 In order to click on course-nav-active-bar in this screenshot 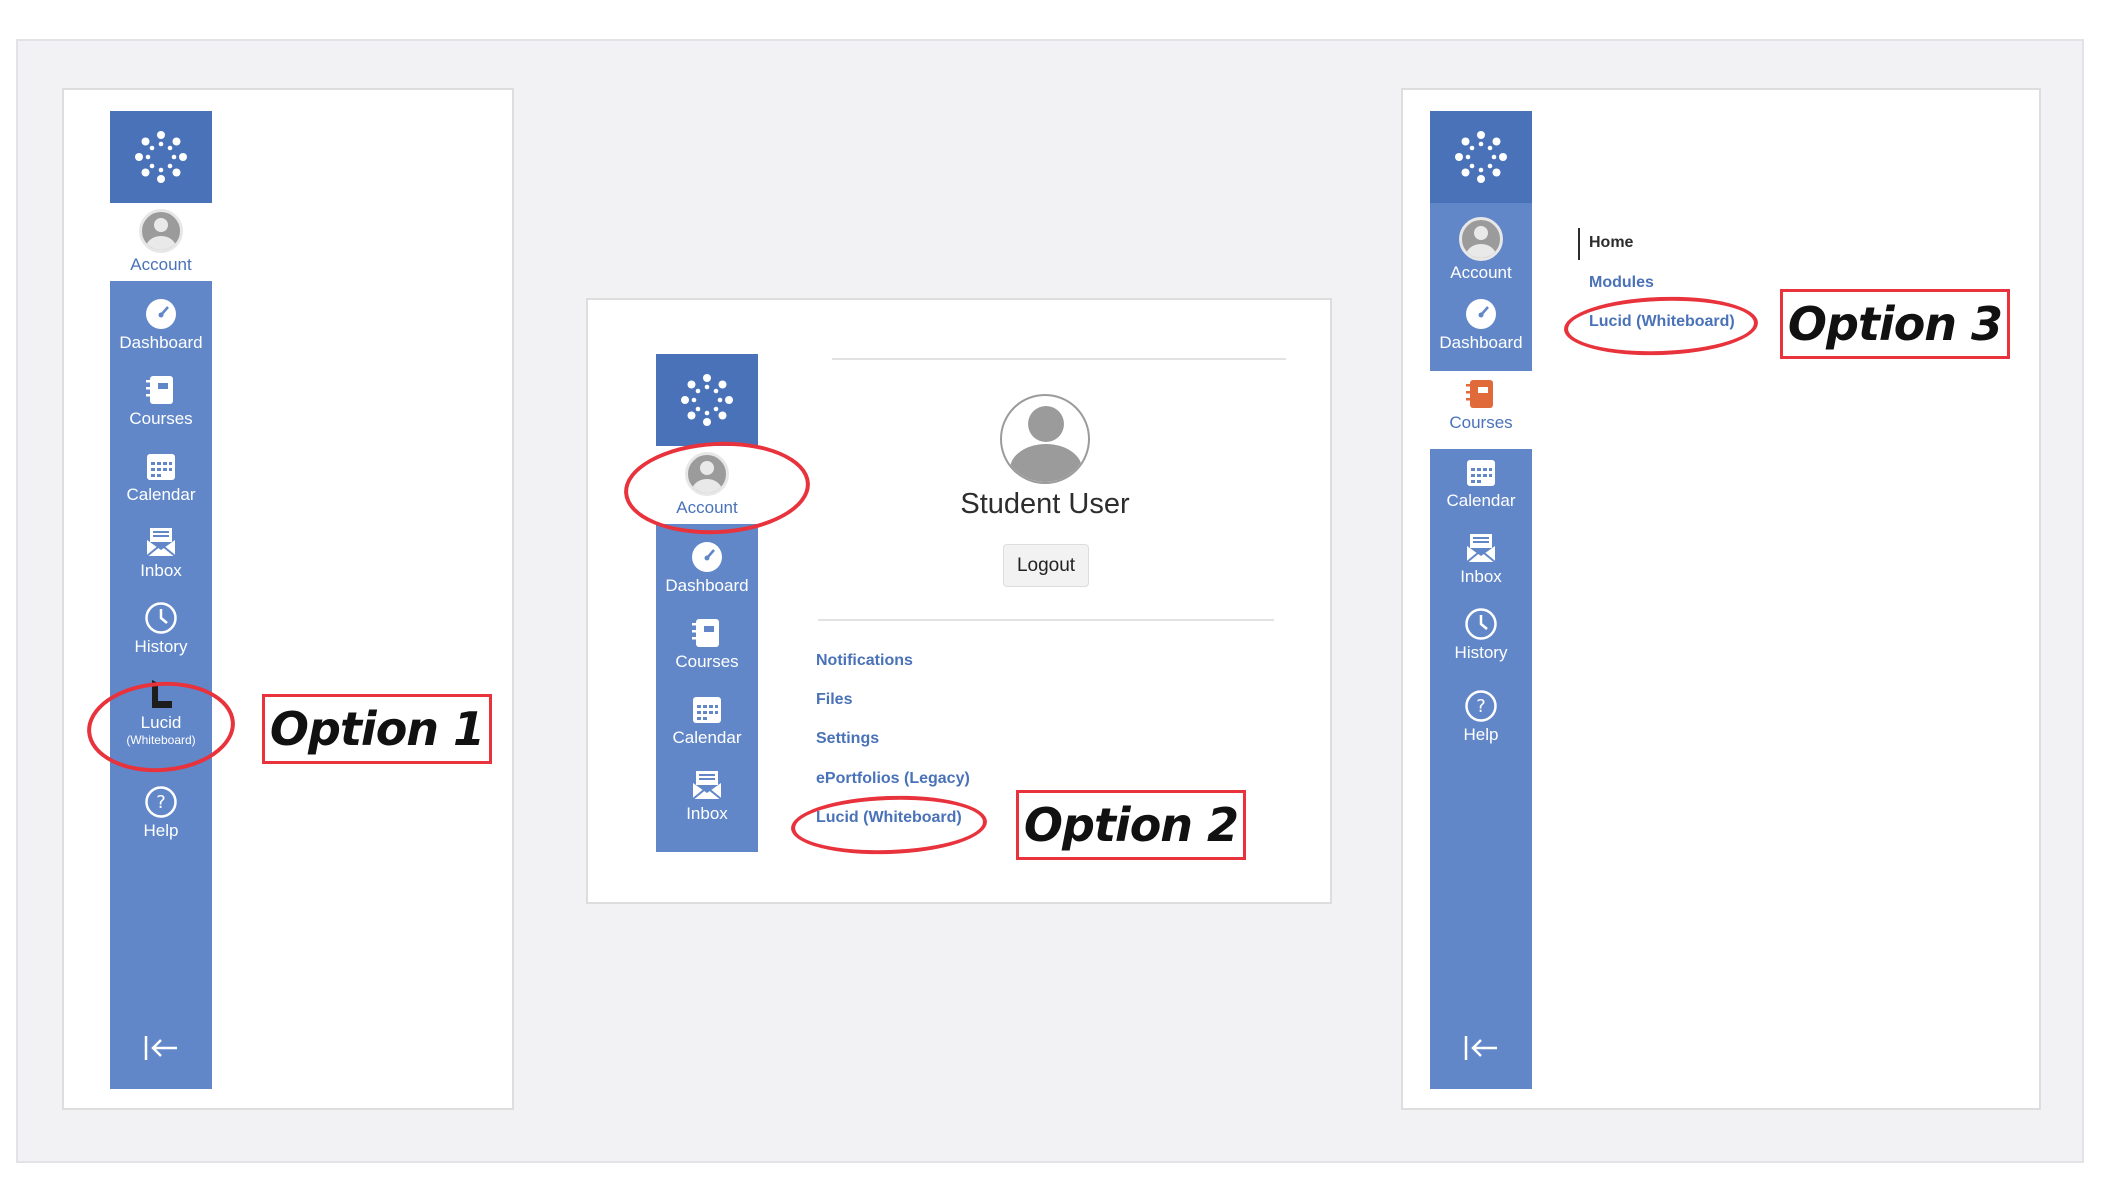, I will do `click(1579, 244)`.